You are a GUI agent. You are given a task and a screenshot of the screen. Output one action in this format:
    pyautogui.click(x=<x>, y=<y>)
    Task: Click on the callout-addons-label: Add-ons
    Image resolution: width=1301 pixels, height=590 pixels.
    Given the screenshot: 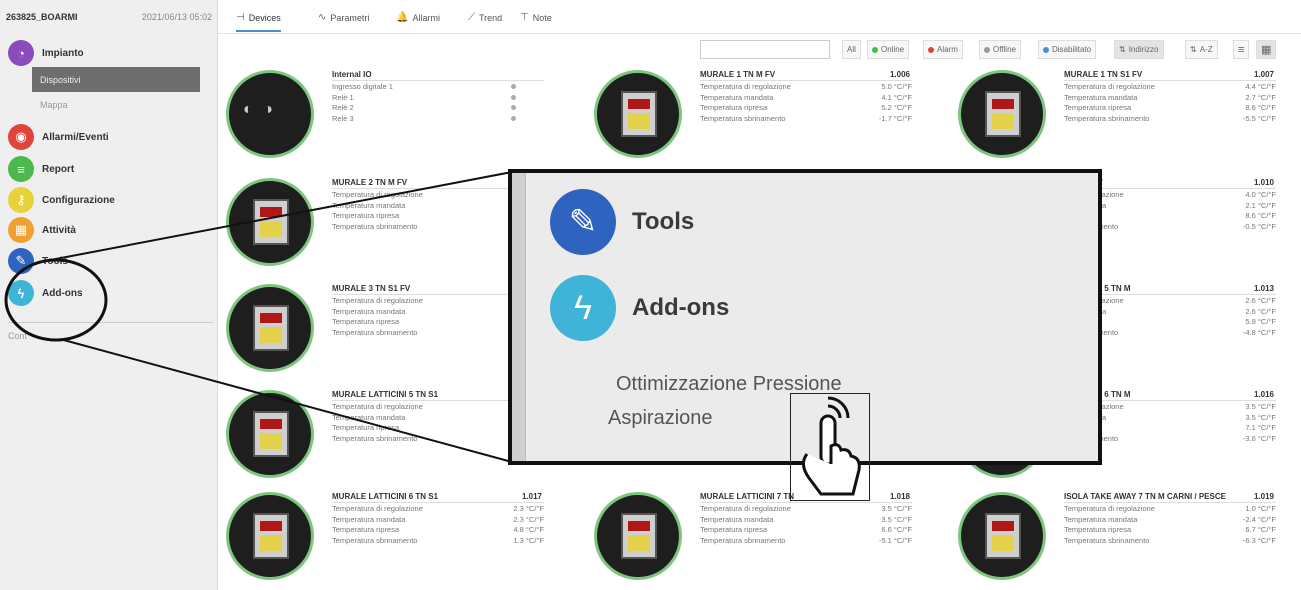 What is the action you would take?
    pyautogui.click(x=681, y=307)
    